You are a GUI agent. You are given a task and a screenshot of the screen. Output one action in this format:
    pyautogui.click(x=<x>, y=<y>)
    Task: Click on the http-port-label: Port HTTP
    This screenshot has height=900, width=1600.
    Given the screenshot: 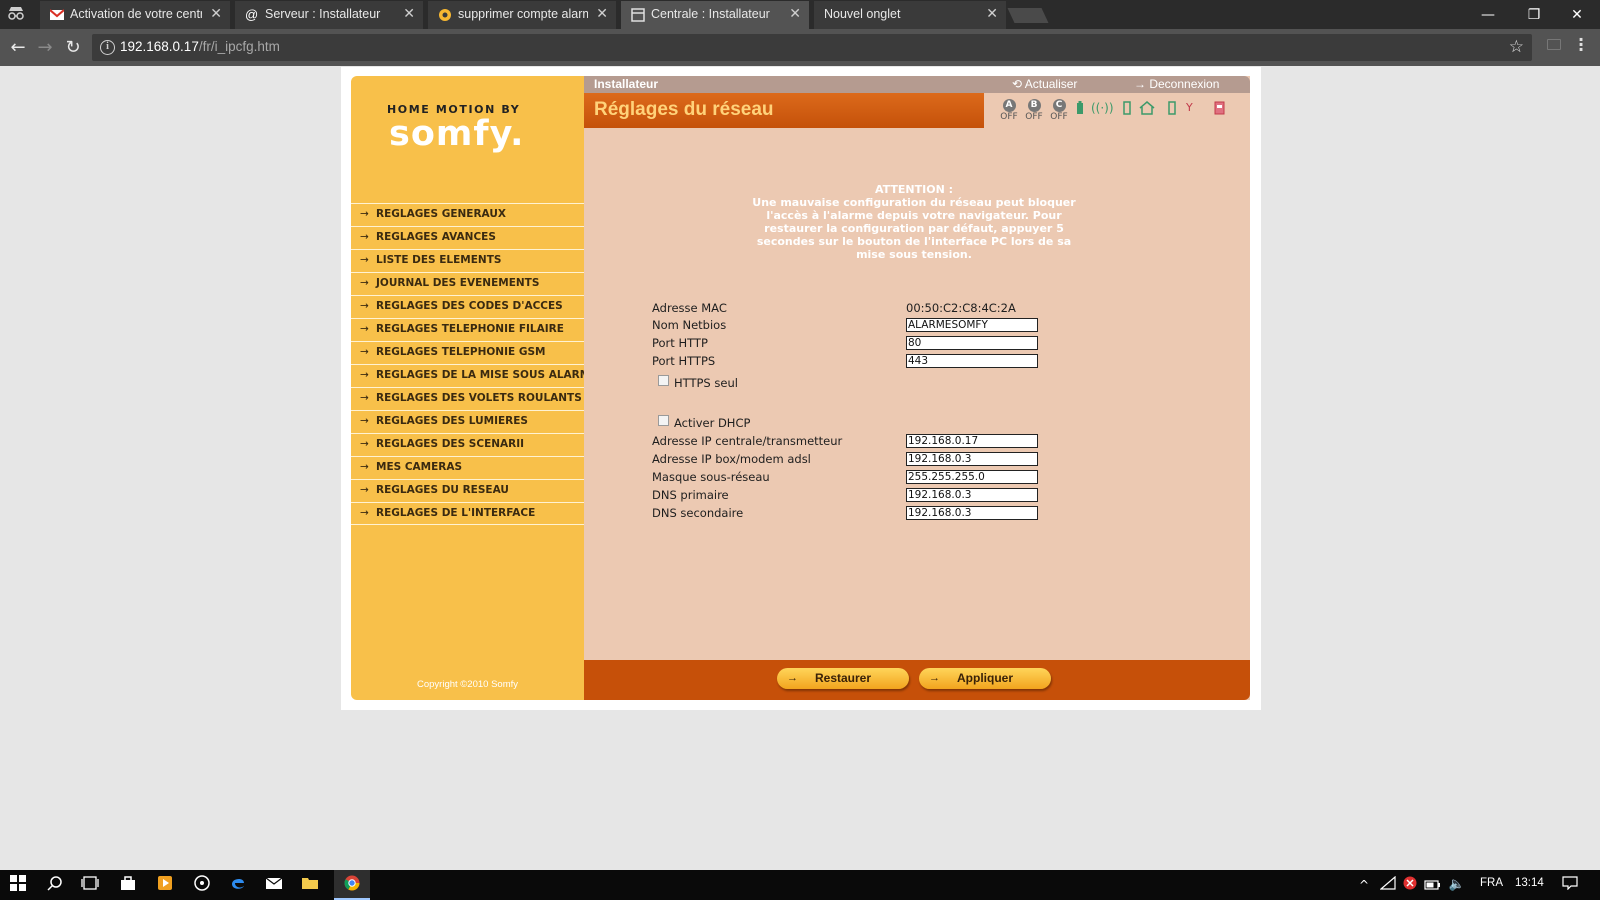 What is the action you would take?
    pyautogui.click(x=680, y=343)
    